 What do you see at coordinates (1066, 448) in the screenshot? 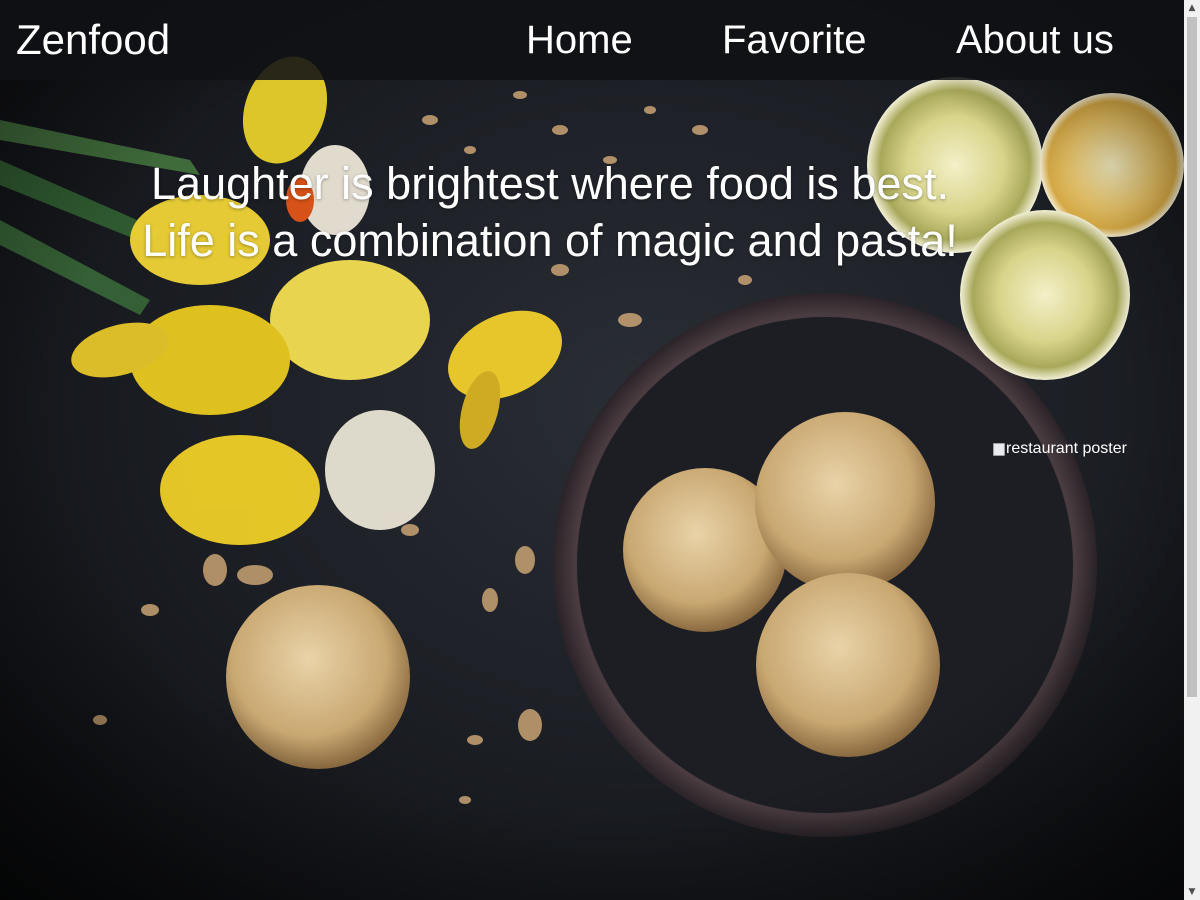
I see `poster-alt-text: restaurant poster` at bounding box center [1066, 448].